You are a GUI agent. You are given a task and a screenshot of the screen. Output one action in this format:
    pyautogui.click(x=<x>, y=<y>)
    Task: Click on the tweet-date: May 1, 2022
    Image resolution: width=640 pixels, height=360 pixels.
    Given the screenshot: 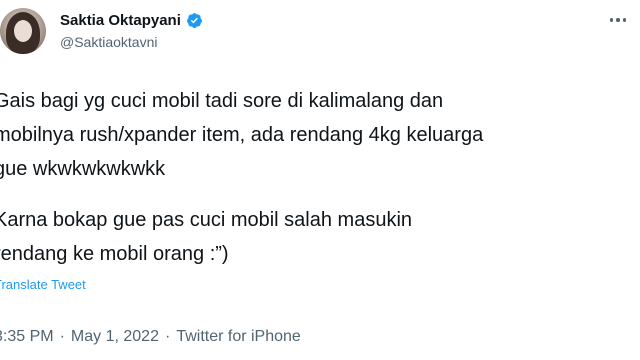 What is the action you would take?
    pyautogui.click(x=115, y=337)
    